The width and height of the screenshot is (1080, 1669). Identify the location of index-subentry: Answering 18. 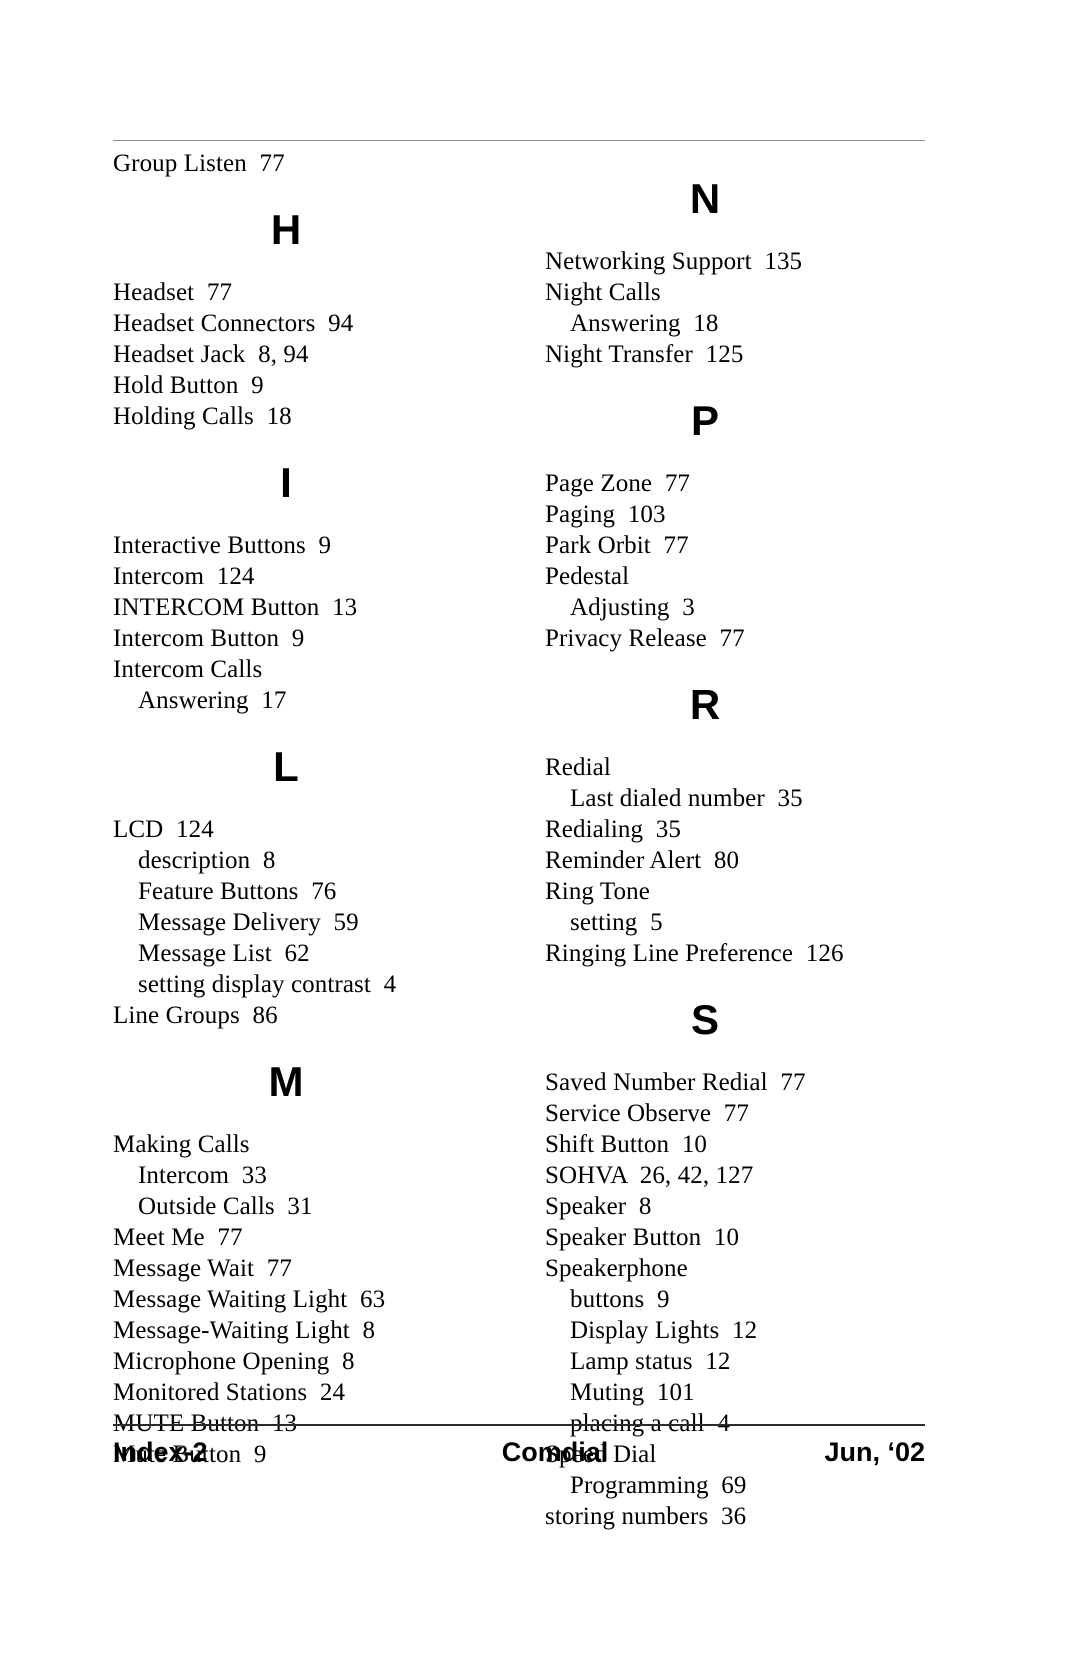
(644, 323).